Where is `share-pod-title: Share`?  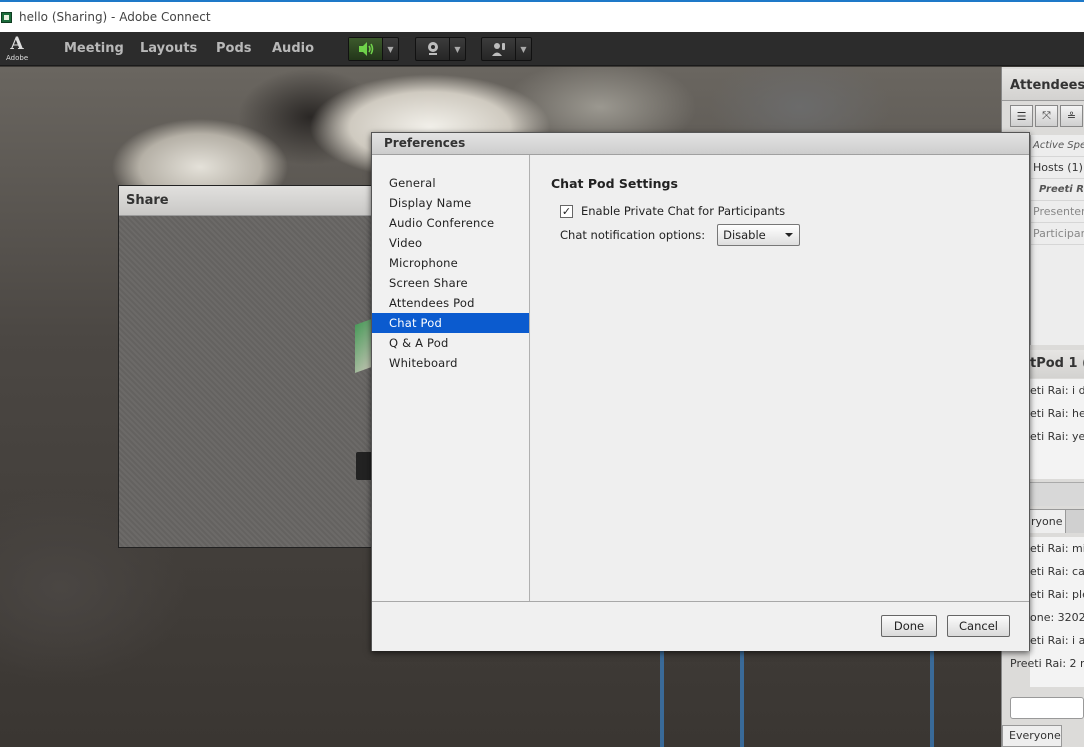 share-pod-title: Share is located at coordinates (246, 201).